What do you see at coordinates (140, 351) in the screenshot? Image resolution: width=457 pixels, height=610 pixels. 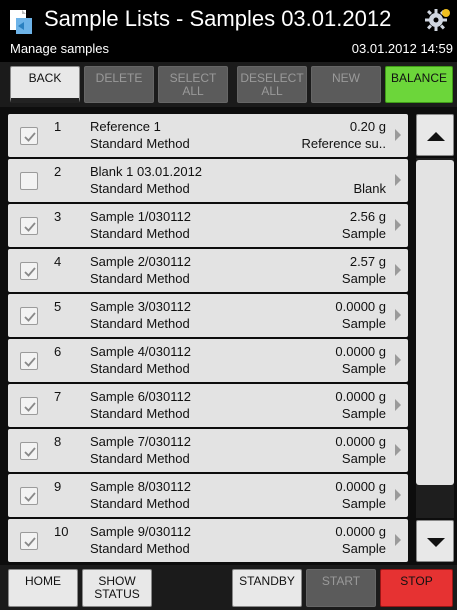 I see `sample-name: Sample 4/030112` at bounding box center [140, 351].